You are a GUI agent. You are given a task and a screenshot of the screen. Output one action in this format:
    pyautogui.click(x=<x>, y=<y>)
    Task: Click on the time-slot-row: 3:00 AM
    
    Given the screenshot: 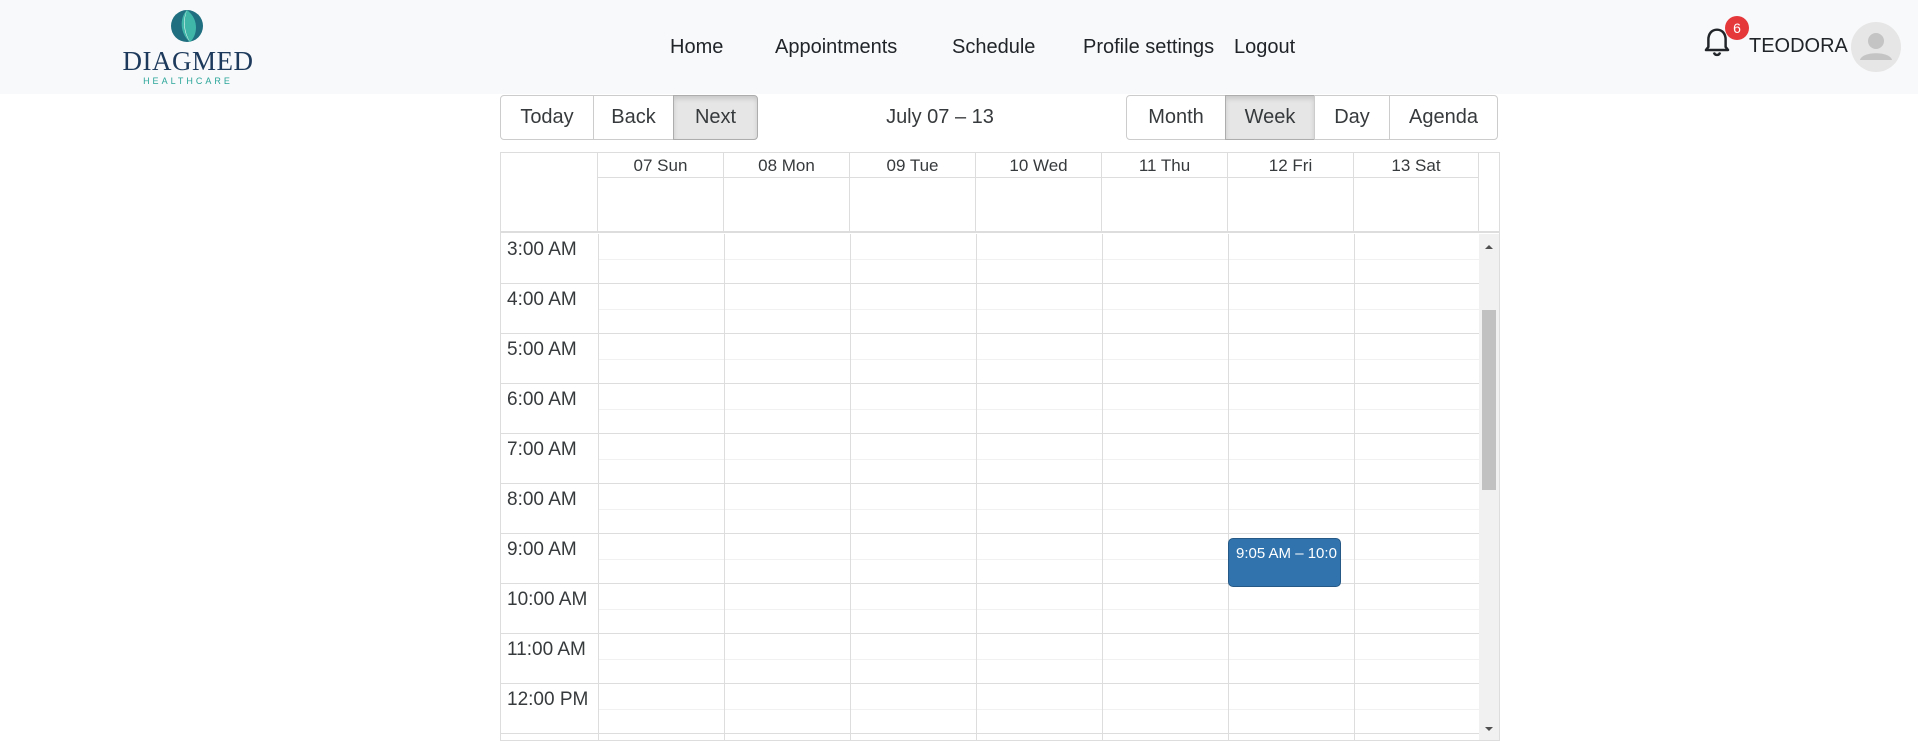 What is the action you would take?
    pyautogui.click(x=990, y=259)
    